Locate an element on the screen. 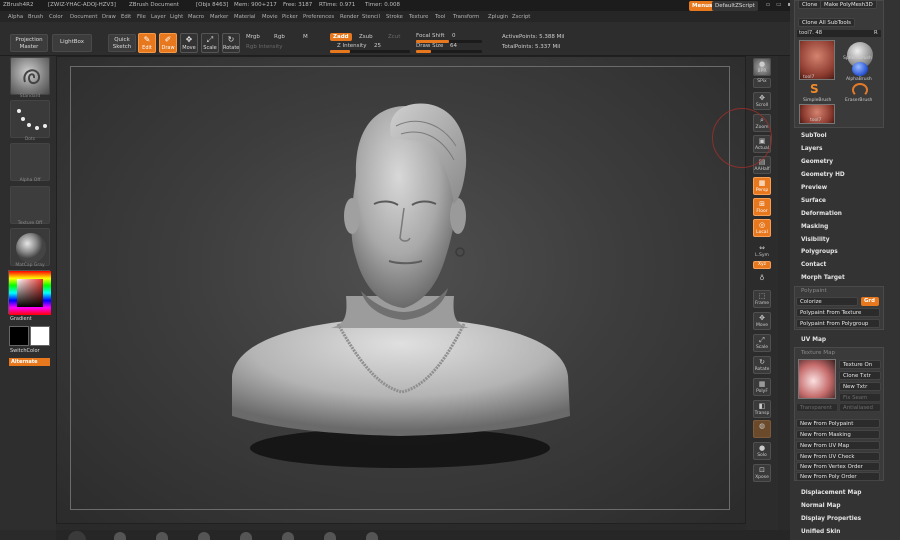  rotate-mode-icon: ♁ is located at coordinates (762, 278).